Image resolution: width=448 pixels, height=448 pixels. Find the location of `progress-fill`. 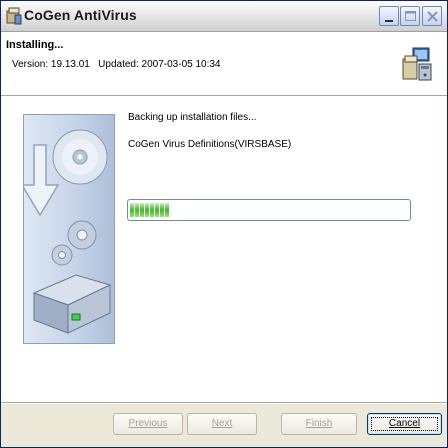

progress-fill is located at coordinates (149, 210).